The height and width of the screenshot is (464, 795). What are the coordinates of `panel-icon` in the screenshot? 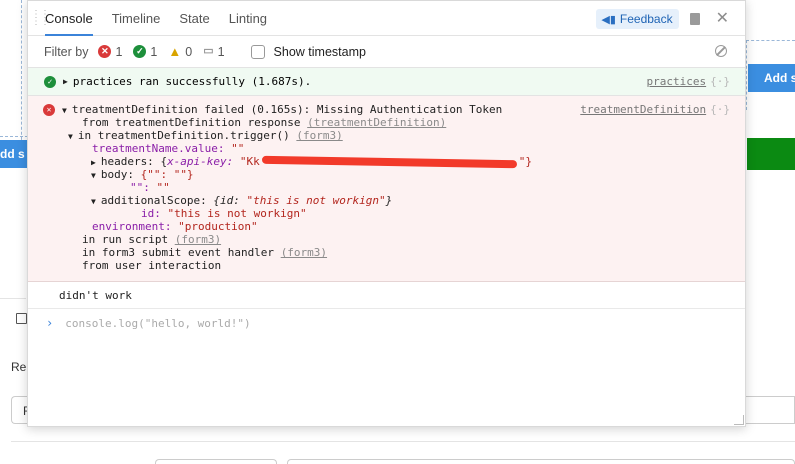 It's located at (21, 318).